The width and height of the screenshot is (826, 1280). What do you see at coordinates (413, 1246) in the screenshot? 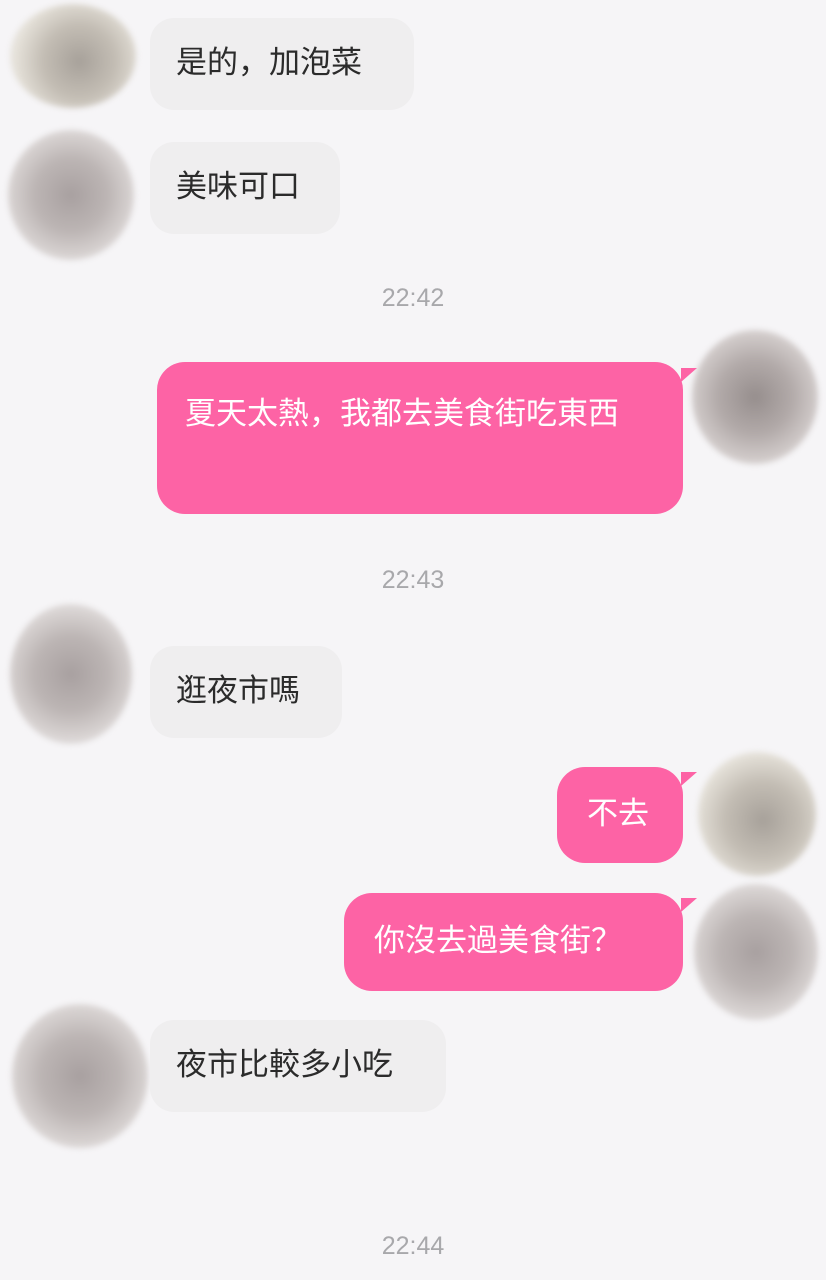
I see `timestamp: 22:44` at bounding box center [413, 1246].